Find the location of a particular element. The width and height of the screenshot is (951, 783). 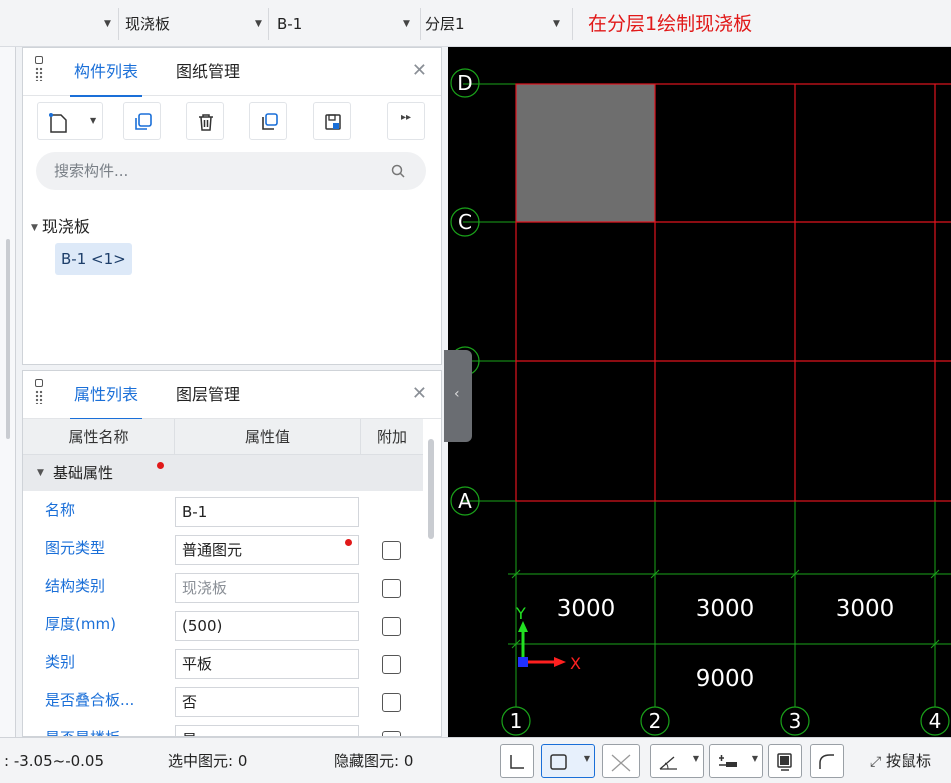

snap-button: ▼ is located at coordinates (568, 761).